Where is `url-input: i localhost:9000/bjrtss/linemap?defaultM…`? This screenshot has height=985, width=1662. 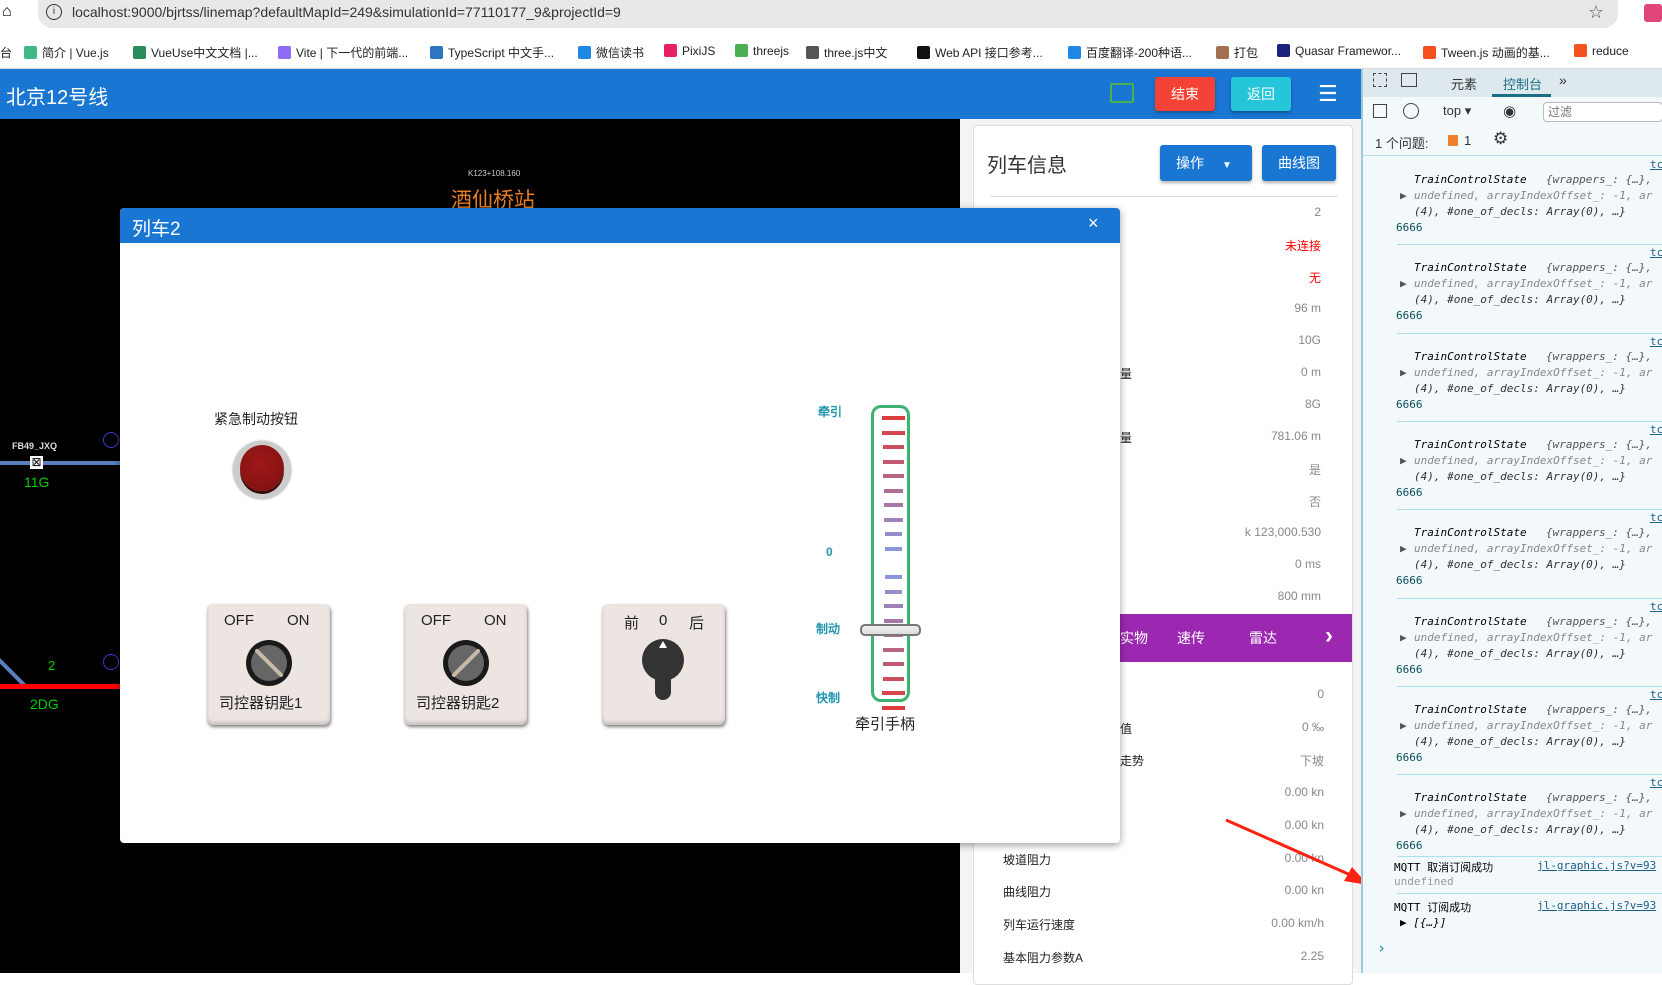
url-input: i localhost:9000/bjrtss/linemap?defaultM… is located at coordinates (828, 14).